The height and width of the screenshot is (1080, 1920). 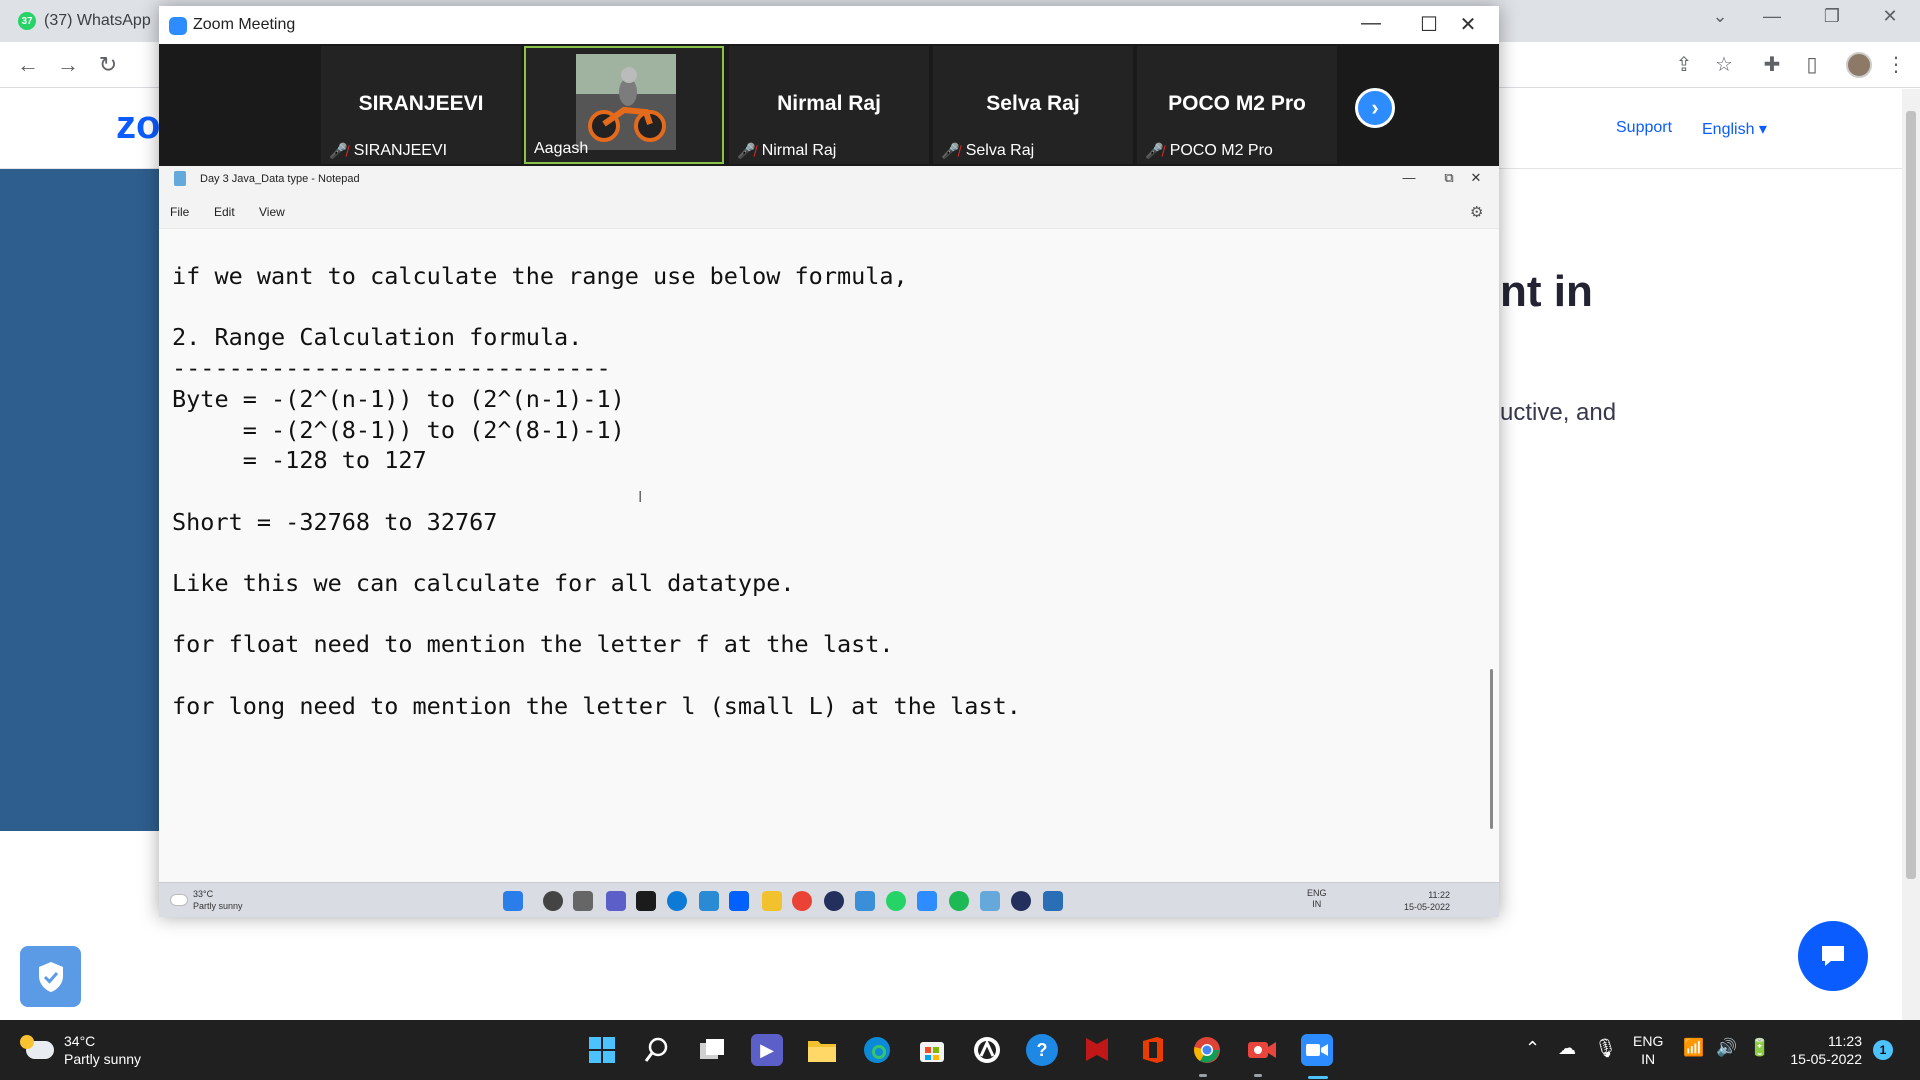 I want to click on clock: 11:23 15-05-2022, so click(x=1819, y=1050).